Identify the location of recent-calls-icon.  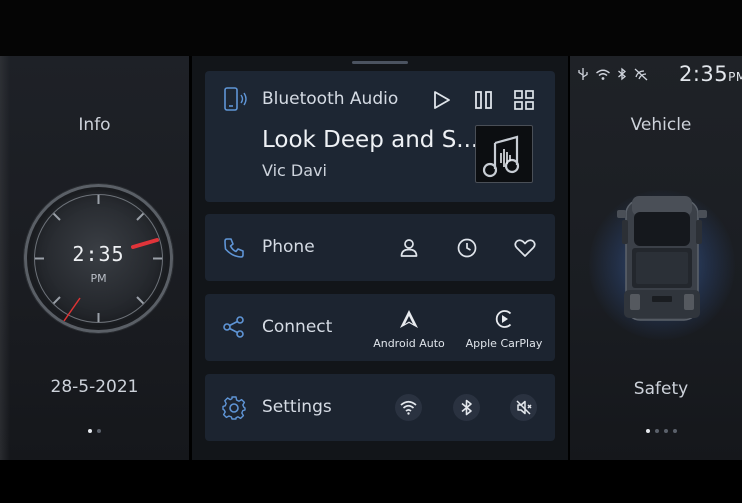
(467, 248).